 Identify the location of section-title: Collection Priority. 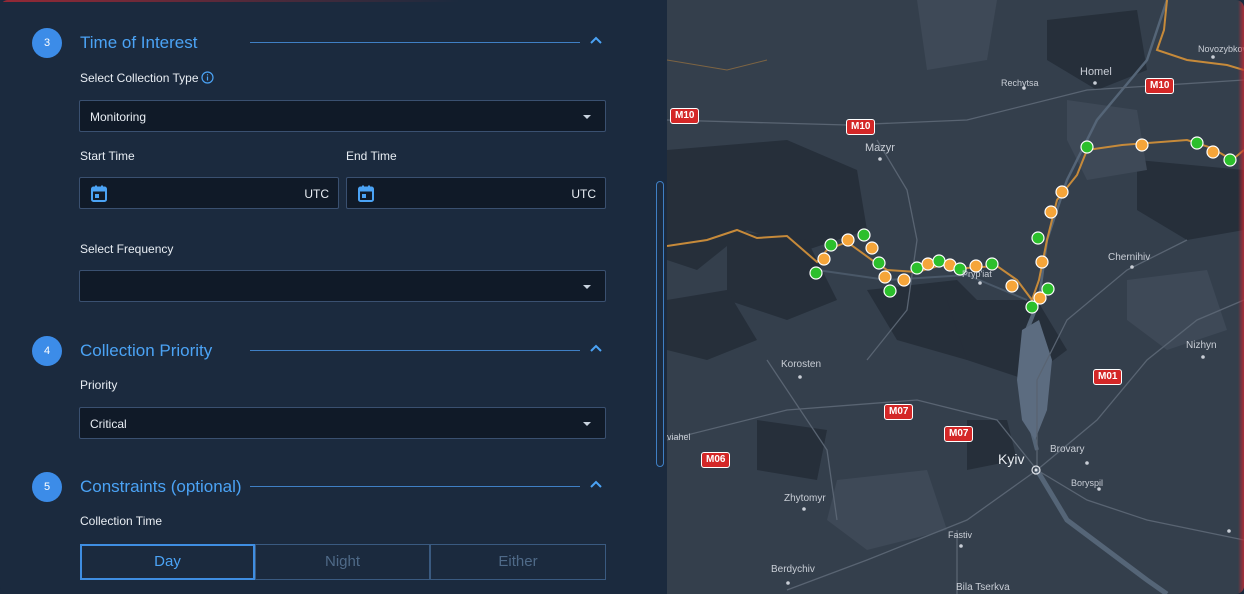
(146, 350).